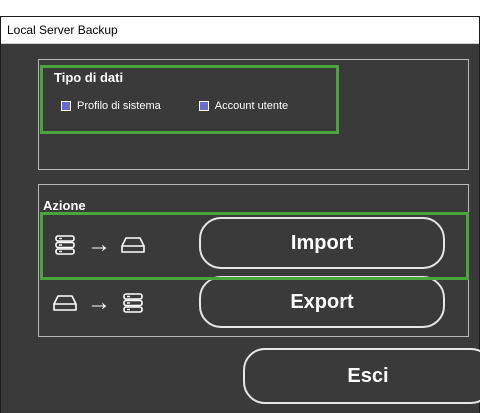  What do you see at coordinates (240, 30) in the screenshot?
I see `window-title: Local Server Backup` at bounding box center [240, 30].